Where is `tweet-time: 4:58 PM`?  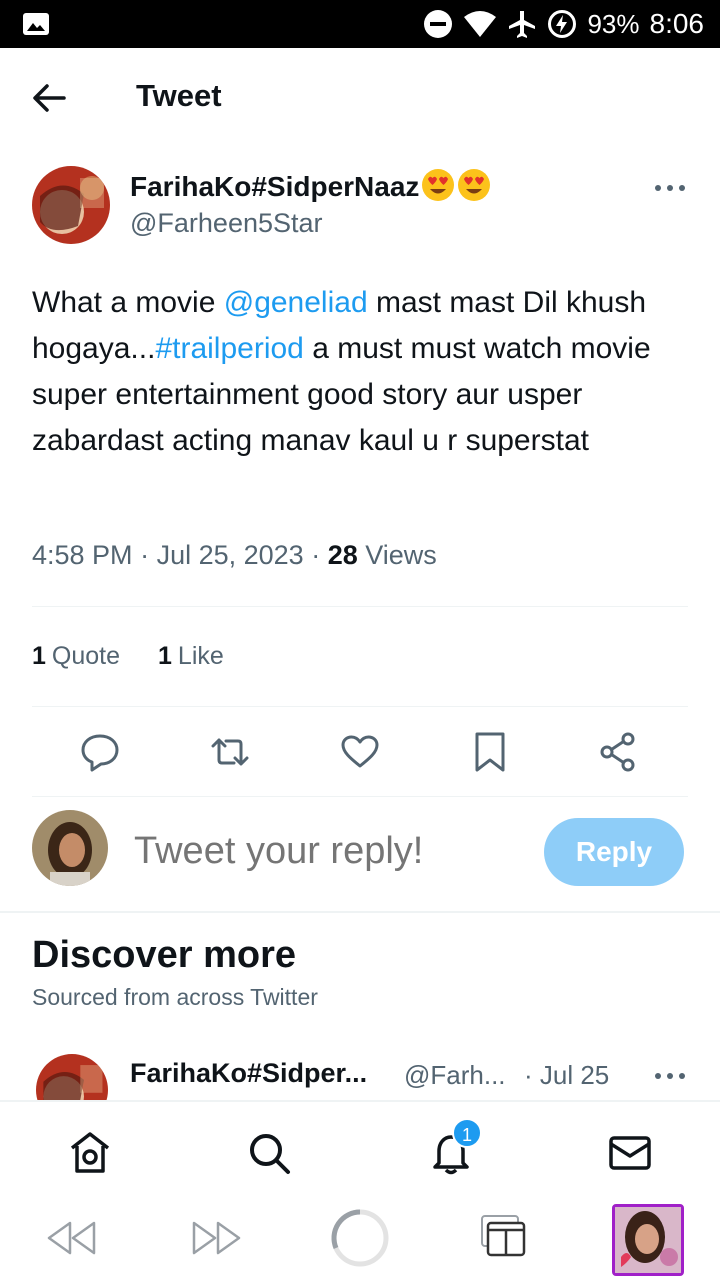
tweet-time: 4:58 PM is located at coordinates (82, 555).